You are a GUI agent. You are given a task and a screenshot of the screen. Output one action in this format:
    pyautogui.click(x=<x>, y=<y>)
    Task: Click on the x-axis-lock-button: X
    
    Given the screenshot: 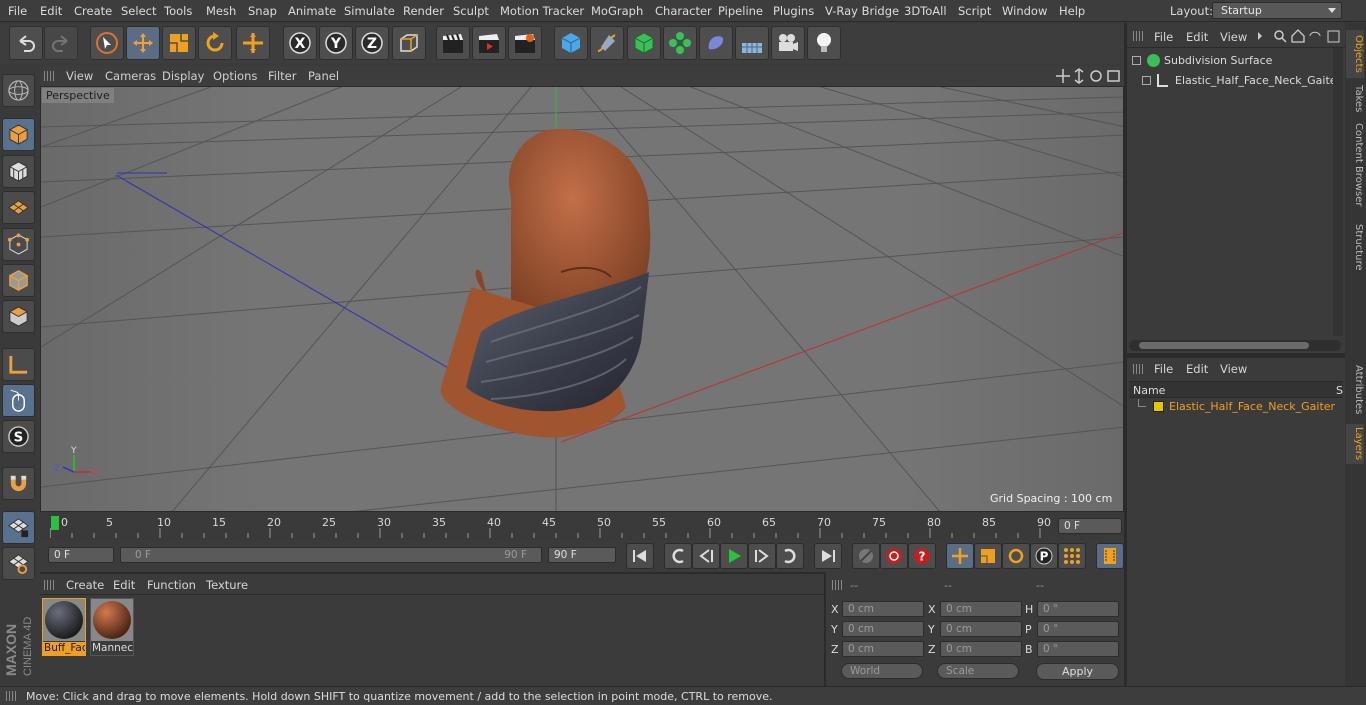 What is the action you would take?
    pyautogui.click(x=300, y=43)
    